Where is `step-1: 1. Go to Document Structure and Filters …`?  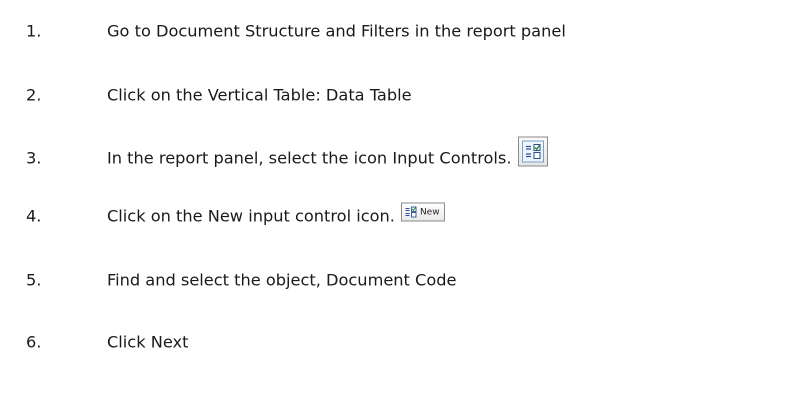 step-1: 1. Go to Document Structure and Filters … is located at coordinates (393, 31).